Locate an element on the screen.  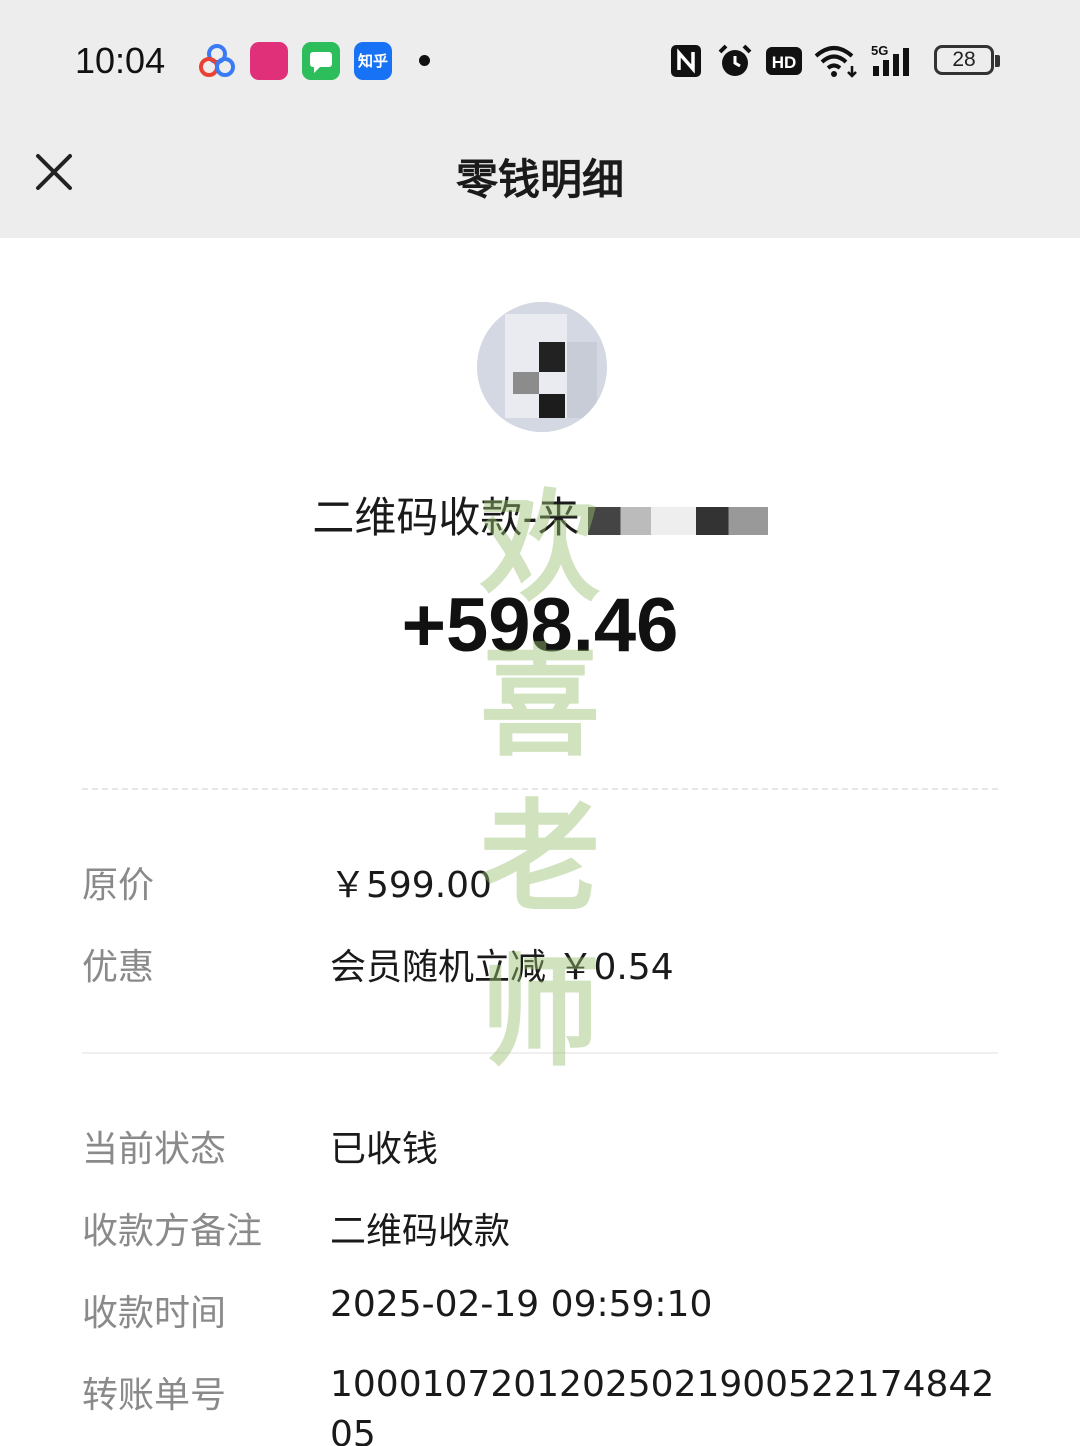
detail-row-discount: 优惠 会员随机立减 ￥0.54 is located at coordinates (562, 968).